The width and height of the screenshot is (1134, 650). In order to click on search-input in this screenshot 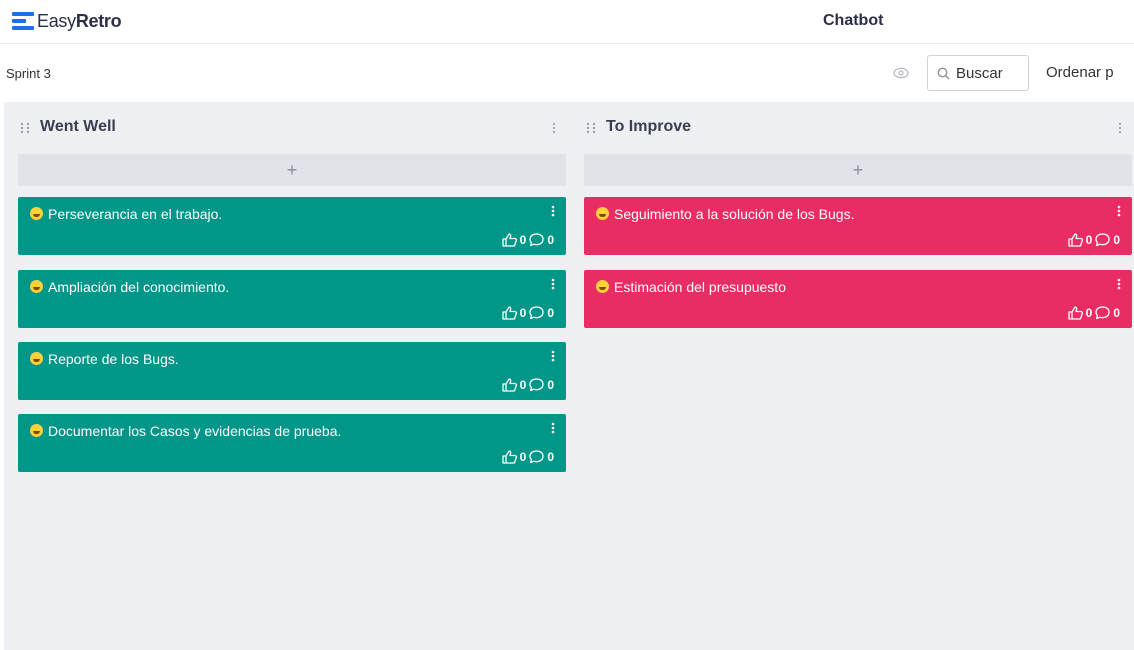, I will do `click(989, 73)`.